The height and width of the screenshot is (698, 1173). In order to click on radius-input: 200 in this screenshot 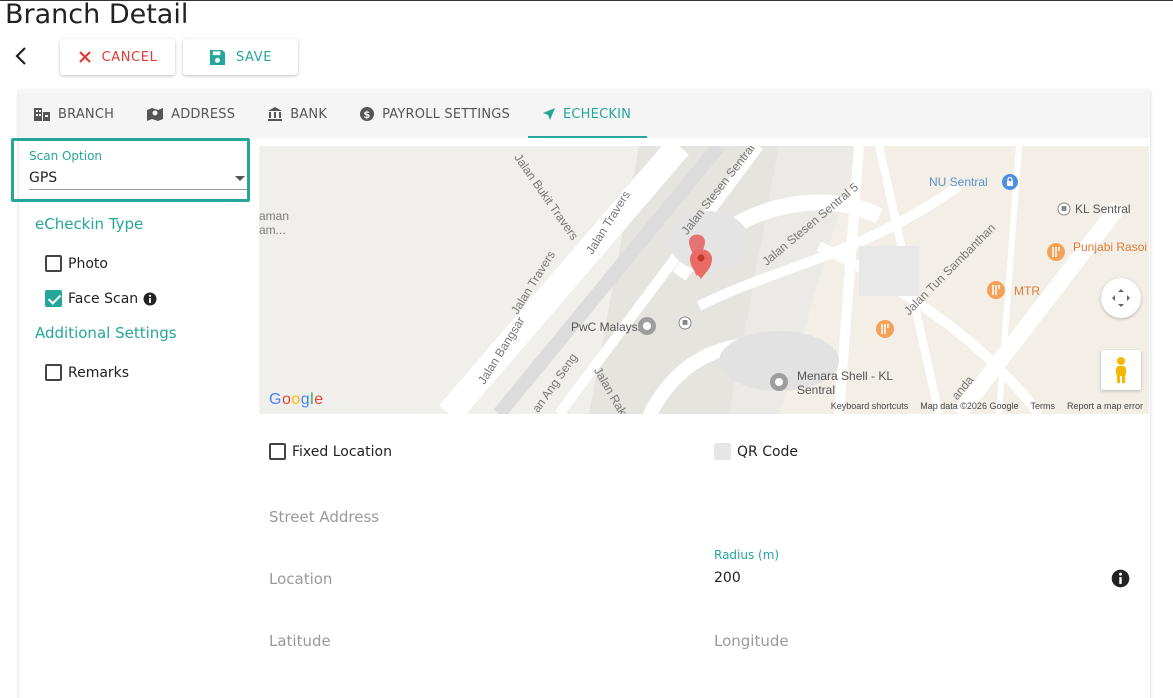, I will do `click(727, 578)`.